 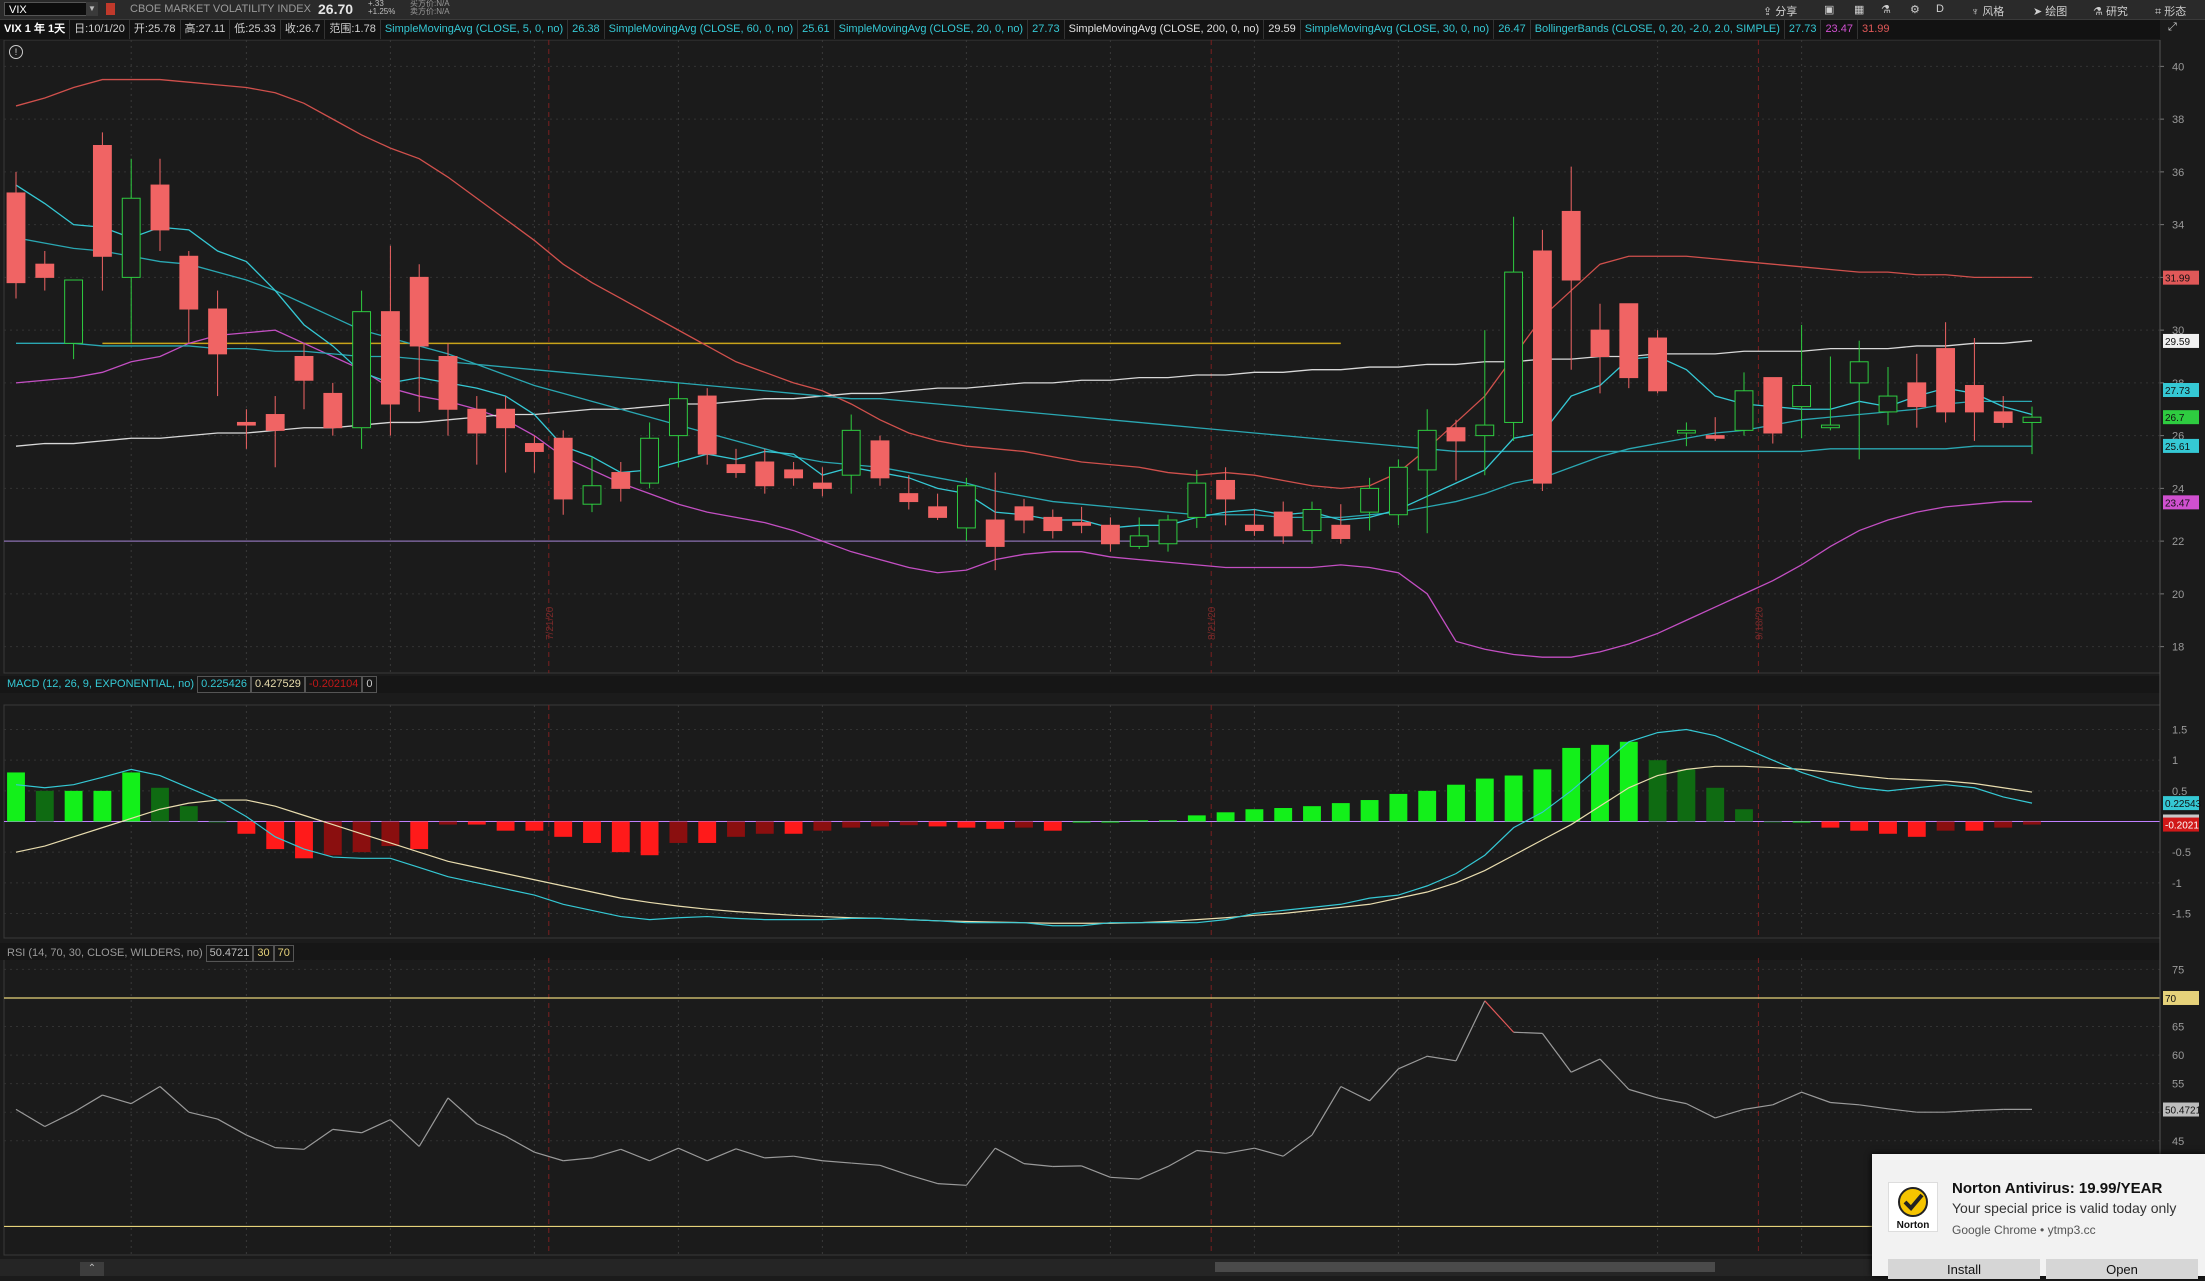 I want to click on scroll-left-button: ⌃, so click(x=92, y=1269).